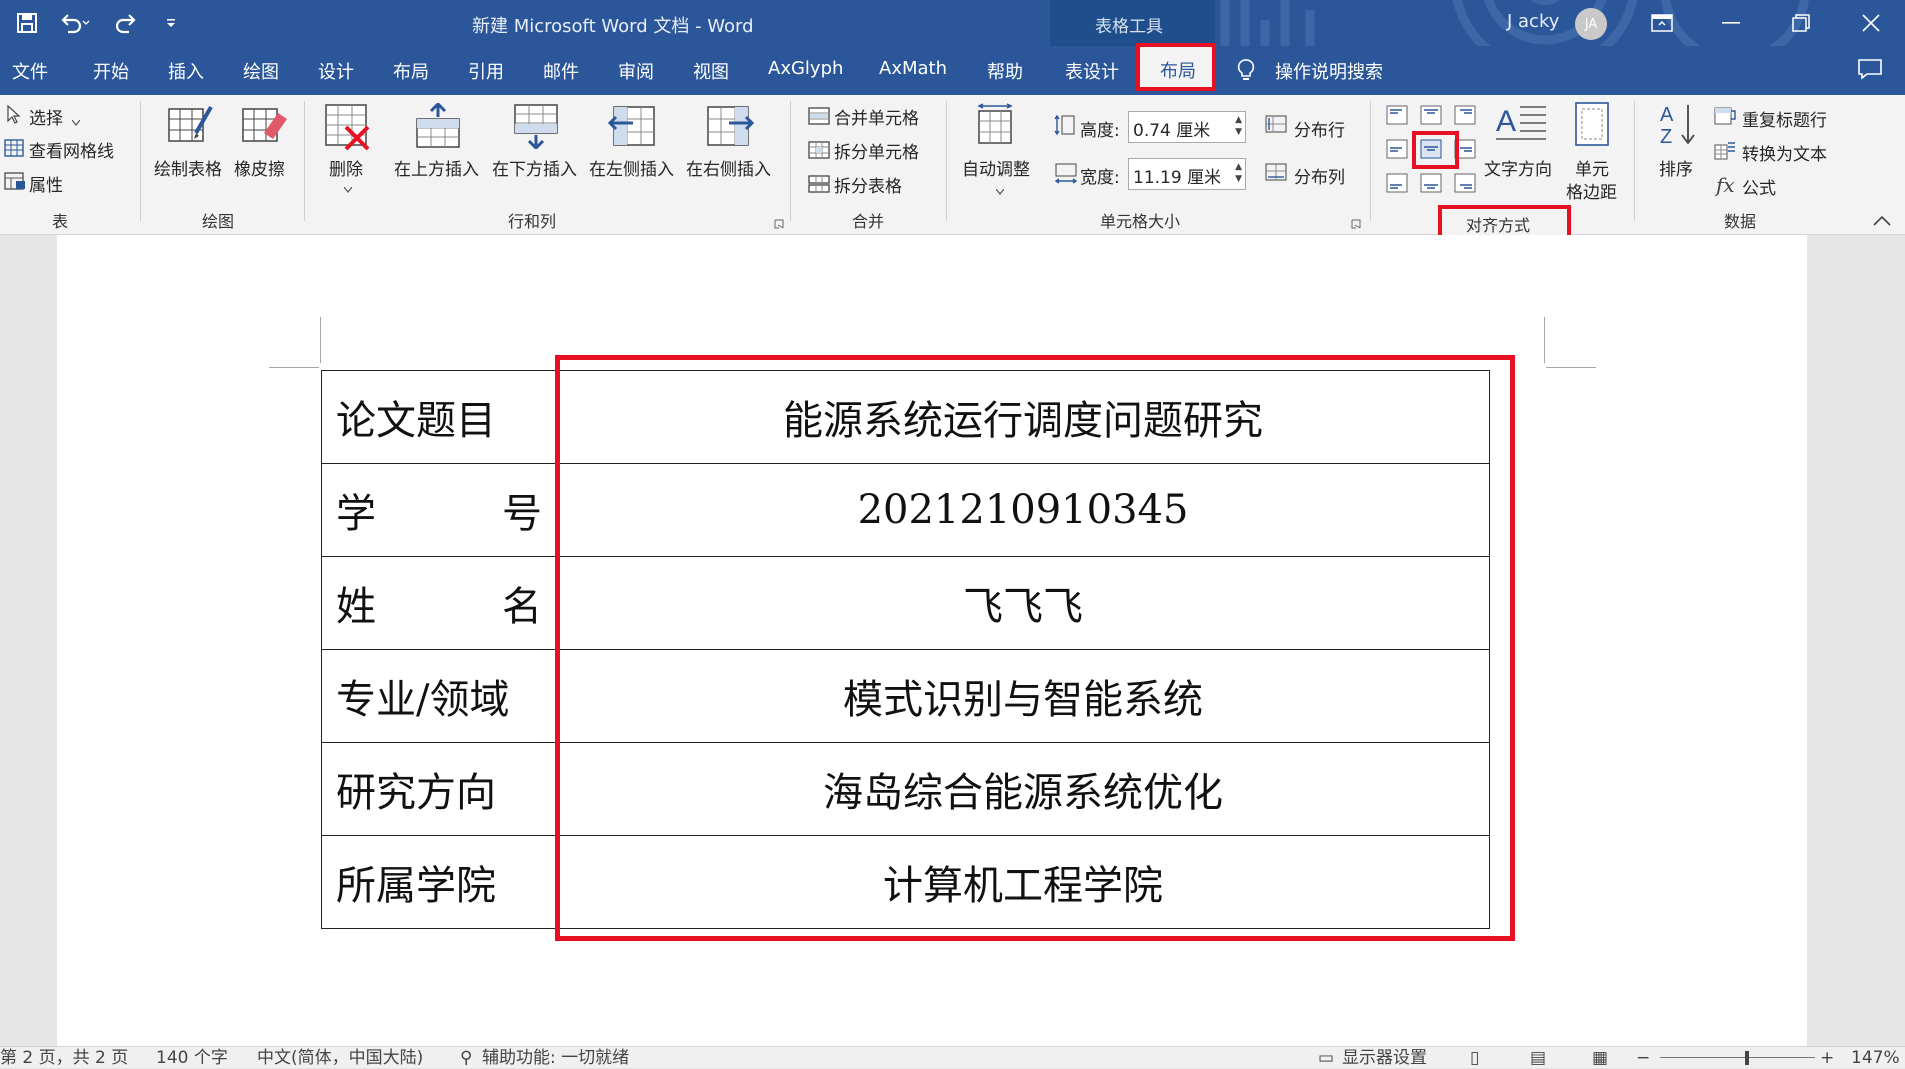 The image size is (1905, 1069). What do you see at coordinates (486, 71) in the screenshot?
I see `tab-references: 引用` at bounding box center [486, 71].